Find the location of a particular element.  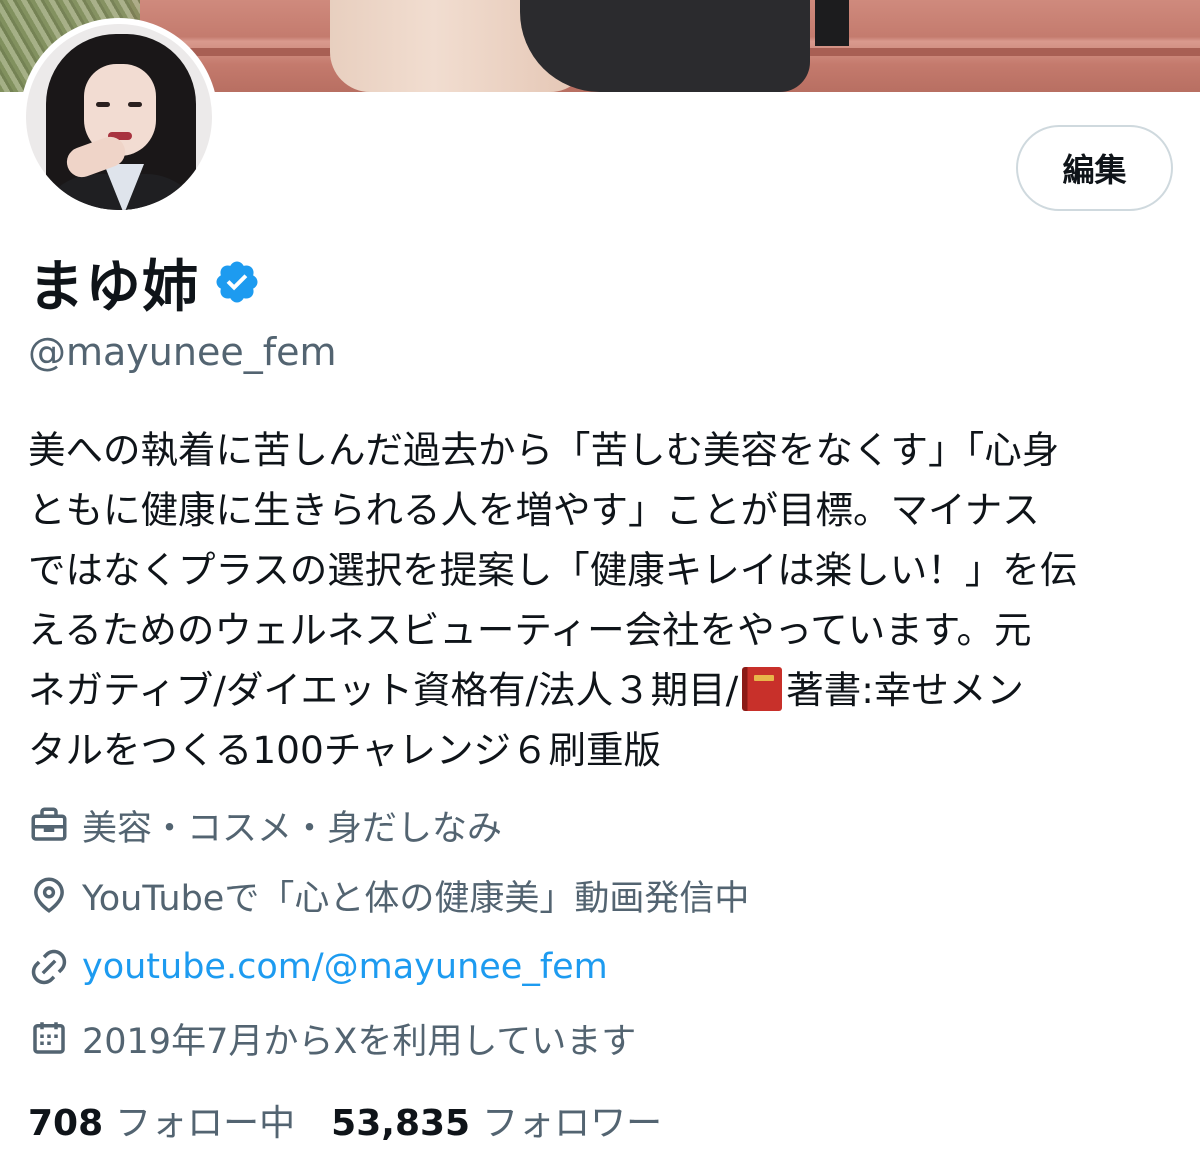

bio-line-part: 著書:幸せメン is located at coordinates (905, 690).